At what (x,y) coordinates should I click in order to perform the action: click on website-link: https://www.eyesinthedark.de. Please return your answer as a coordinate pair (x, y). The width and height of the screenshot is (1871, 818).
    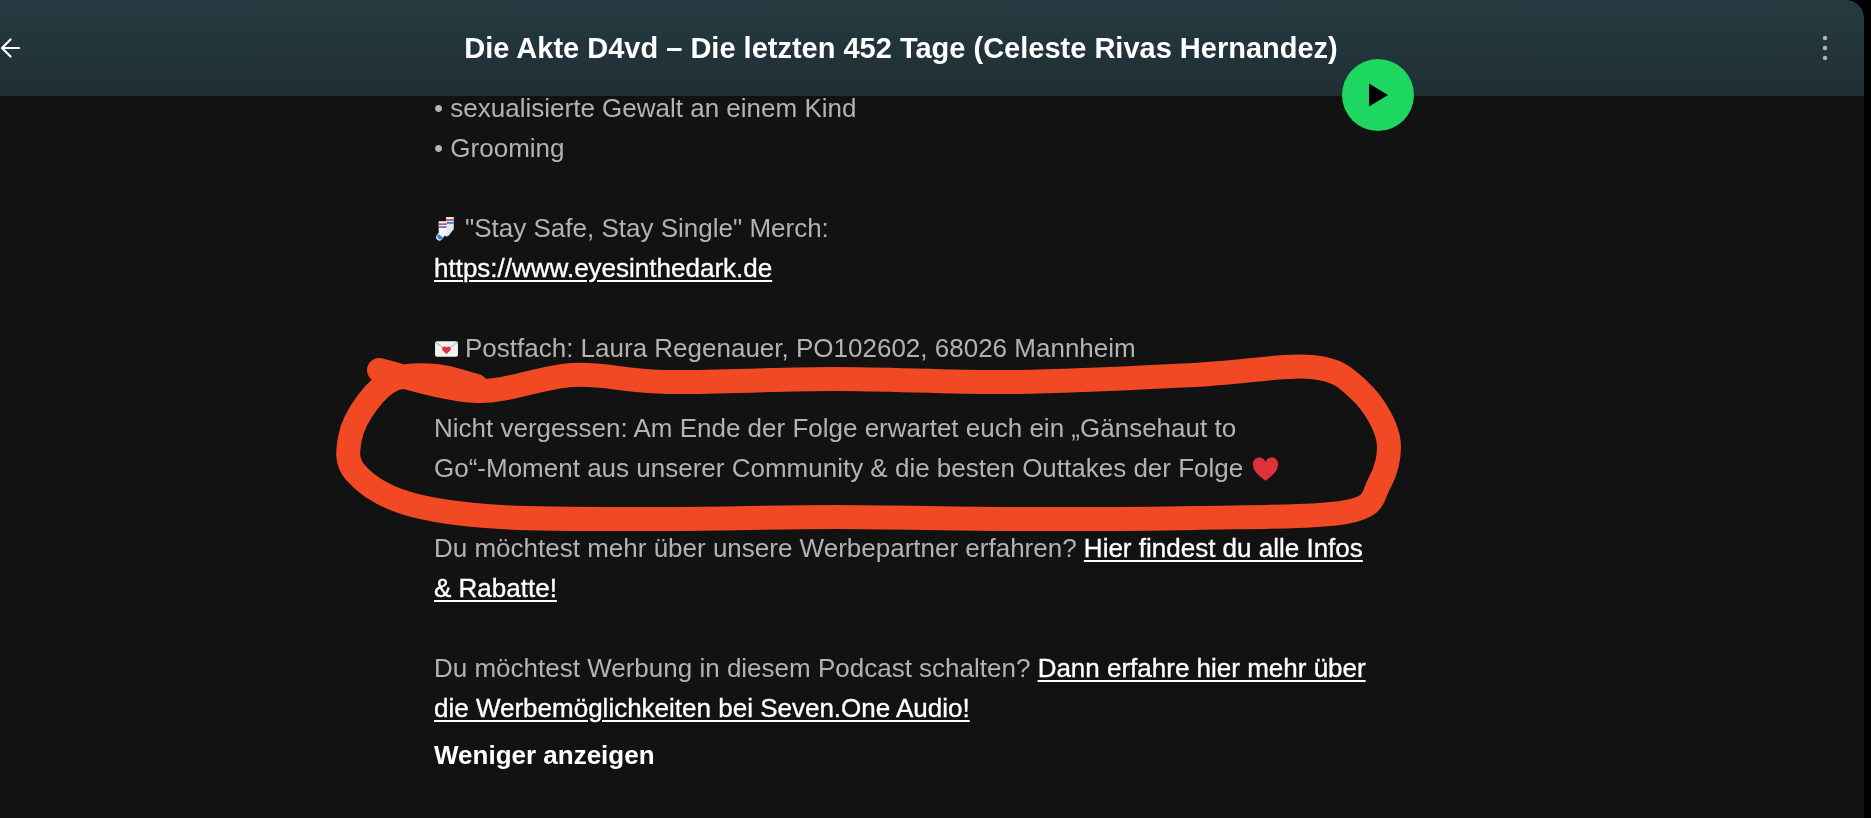
    Looking at the image, I should click on (603, 268).